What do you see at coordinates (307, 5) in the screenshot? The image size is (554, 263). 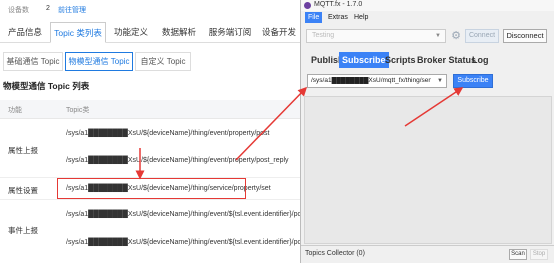 I see `mqttfx-app-icon` at bounding box center [307, 5].